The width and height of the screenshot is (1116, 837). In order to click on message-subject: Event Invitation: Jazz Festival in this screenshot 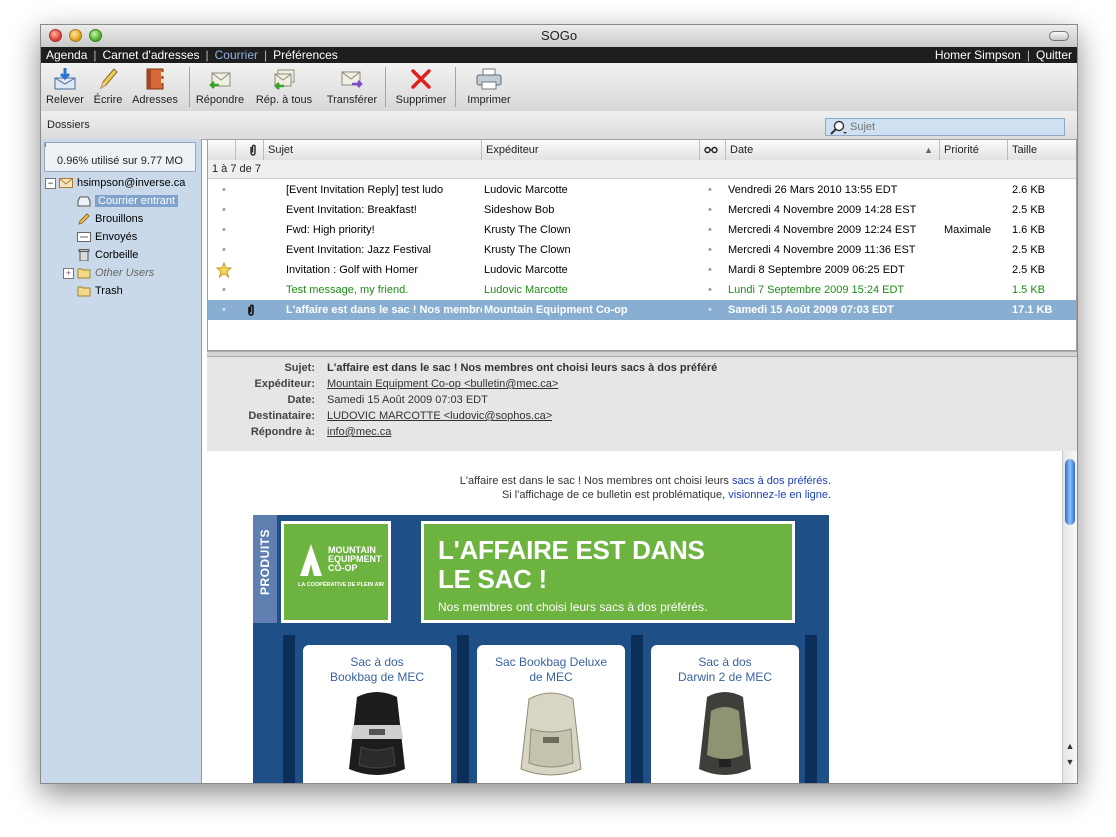, I will do `click(358, 250)`.